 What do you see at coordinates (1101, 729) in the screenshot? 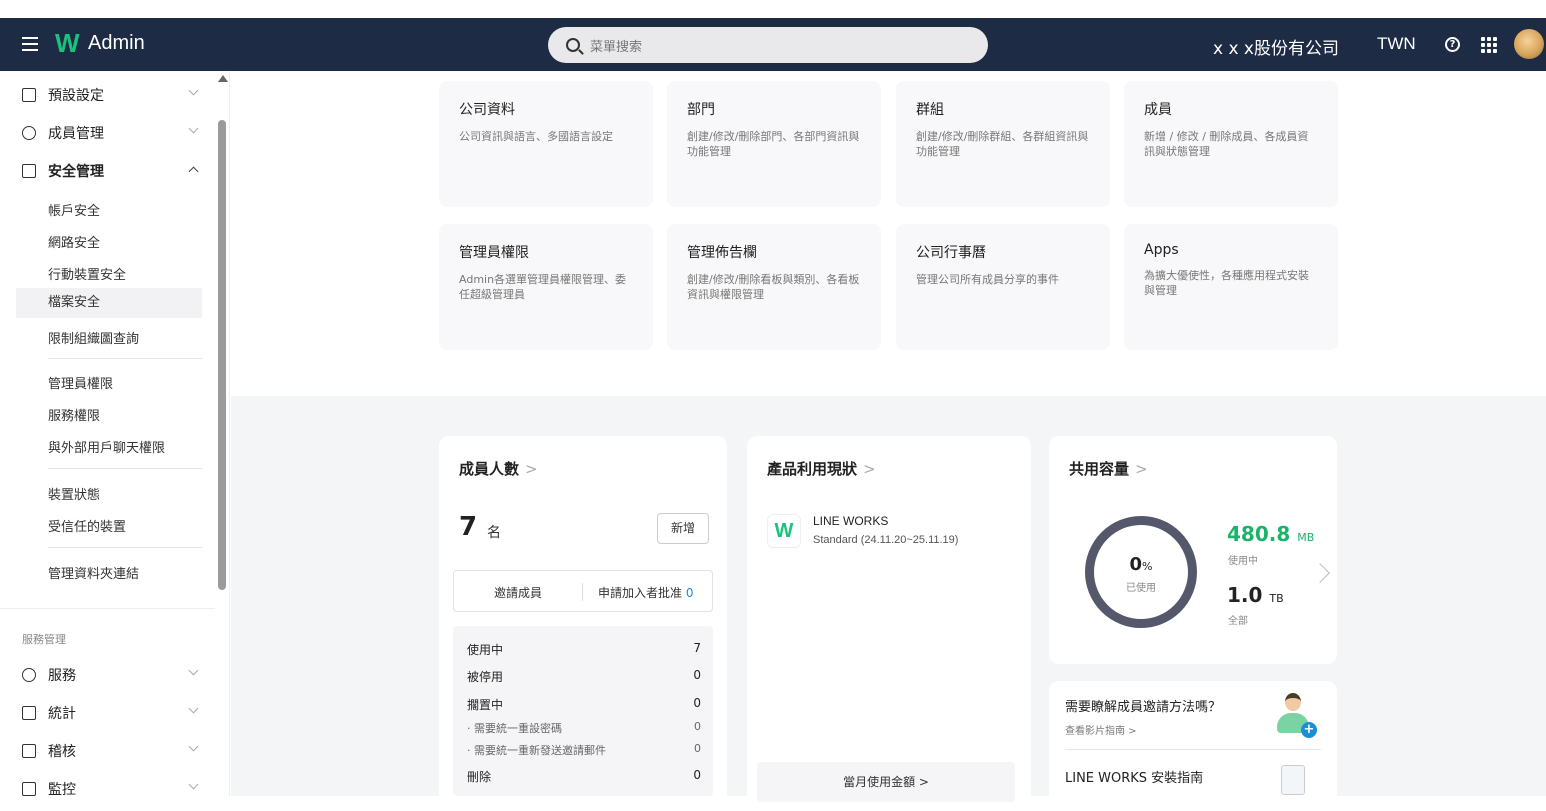
I see `video-guide-link: 查看影片指南 >` at bounding box center [1101, 729].